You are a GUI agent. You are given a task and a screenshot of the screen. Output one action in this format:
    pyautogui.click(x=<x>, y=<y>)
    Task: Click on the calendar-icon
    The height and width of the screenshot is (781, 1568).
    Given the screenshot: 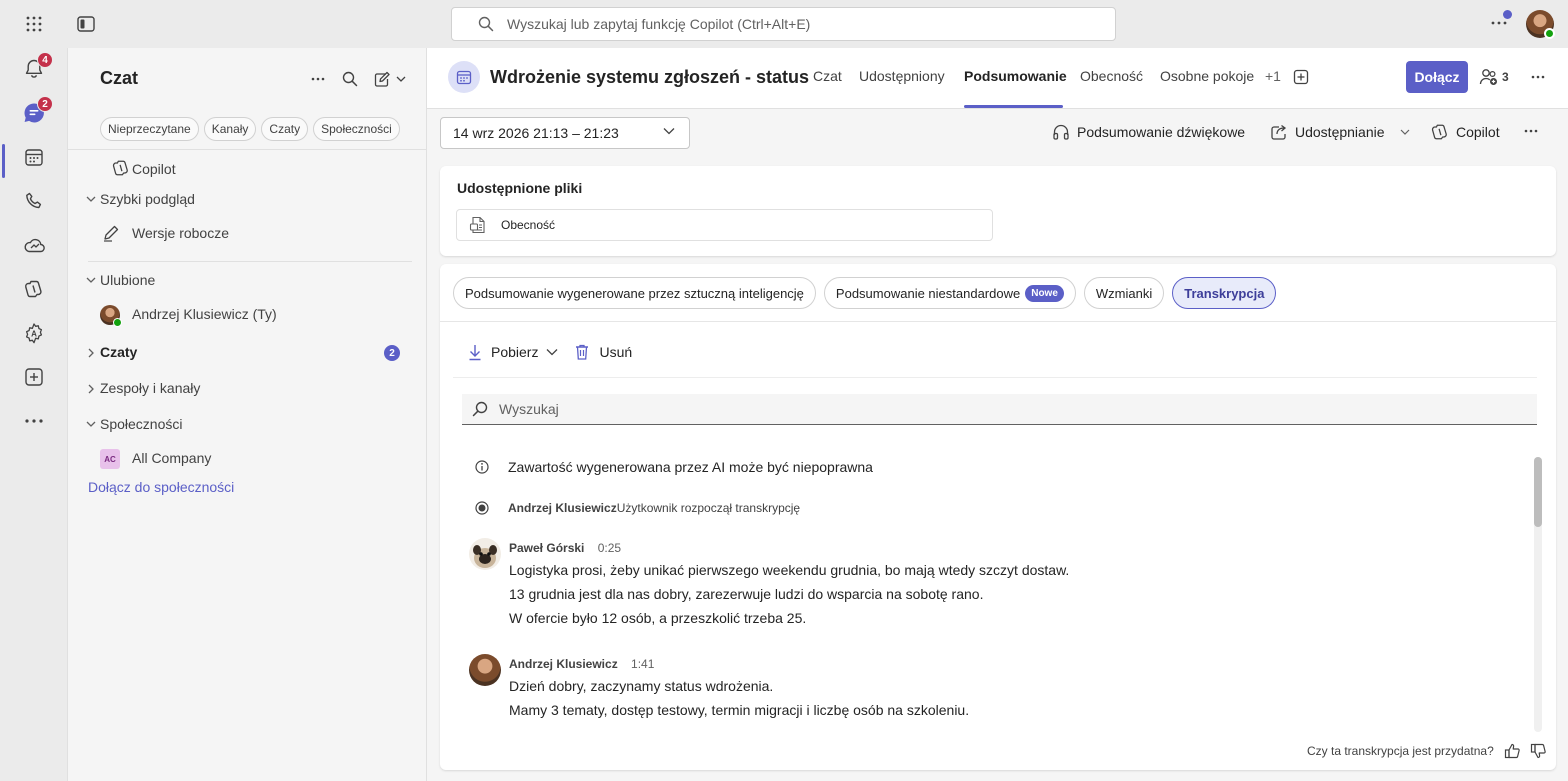 What is the action you would take?
    pyautogui.click(x=34, y=157)
    